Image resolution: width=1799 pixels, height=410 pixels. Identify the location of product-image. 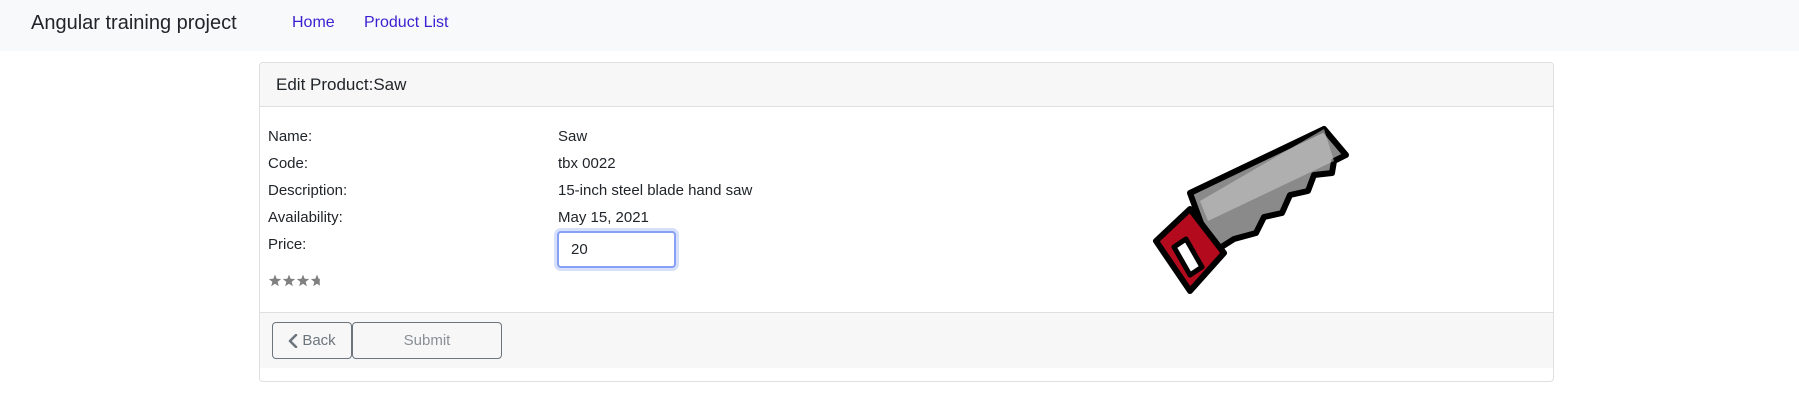
(1263, 221).